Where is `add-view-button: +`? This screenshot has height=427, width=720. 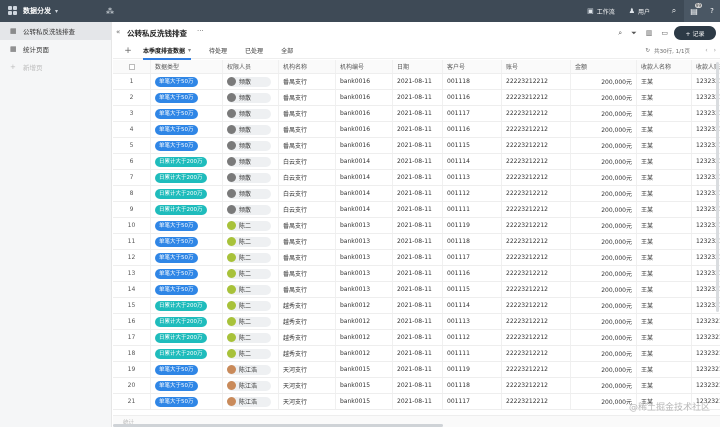 add-view-button: + is located at coordinates (128, 51).